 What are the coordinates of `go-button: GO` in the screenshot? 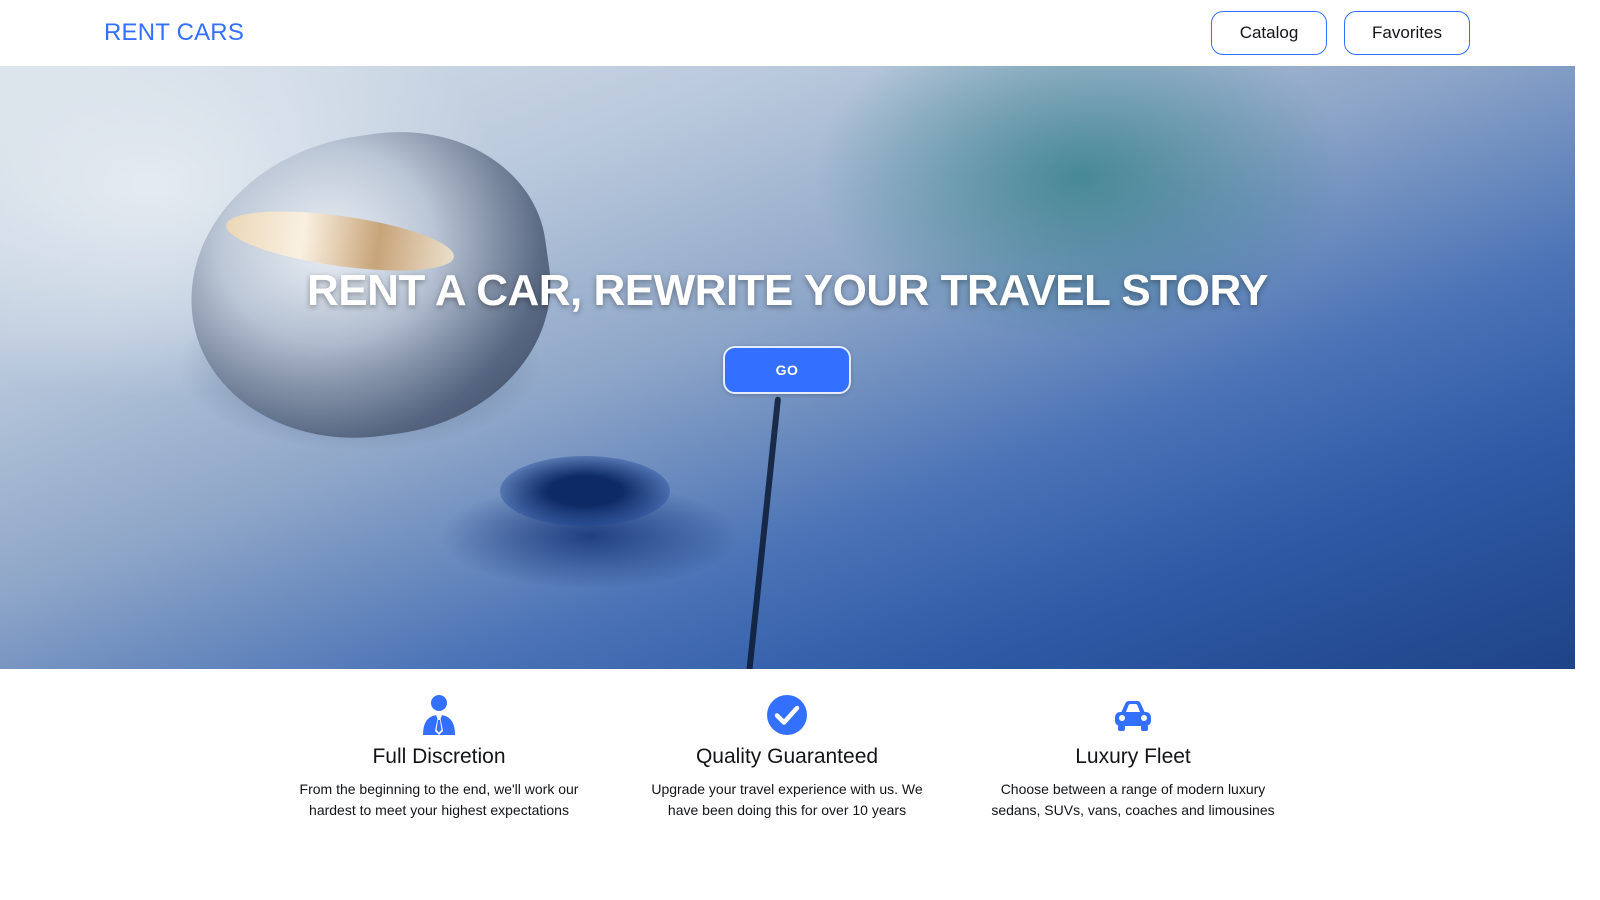 It's located at (787, 370).